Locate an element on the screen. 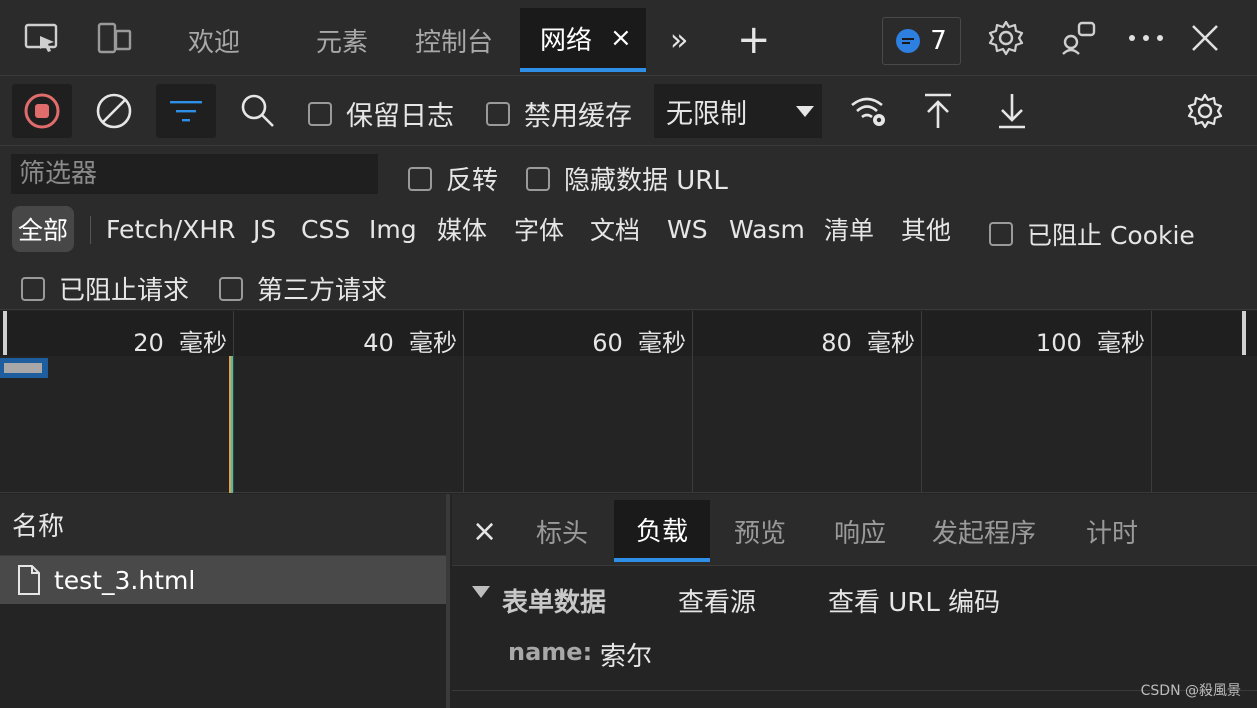 Image resolution: width=1257 pixels, height=708 pixels. type-filter-label: 其他 is located at coordinates (926, 230).